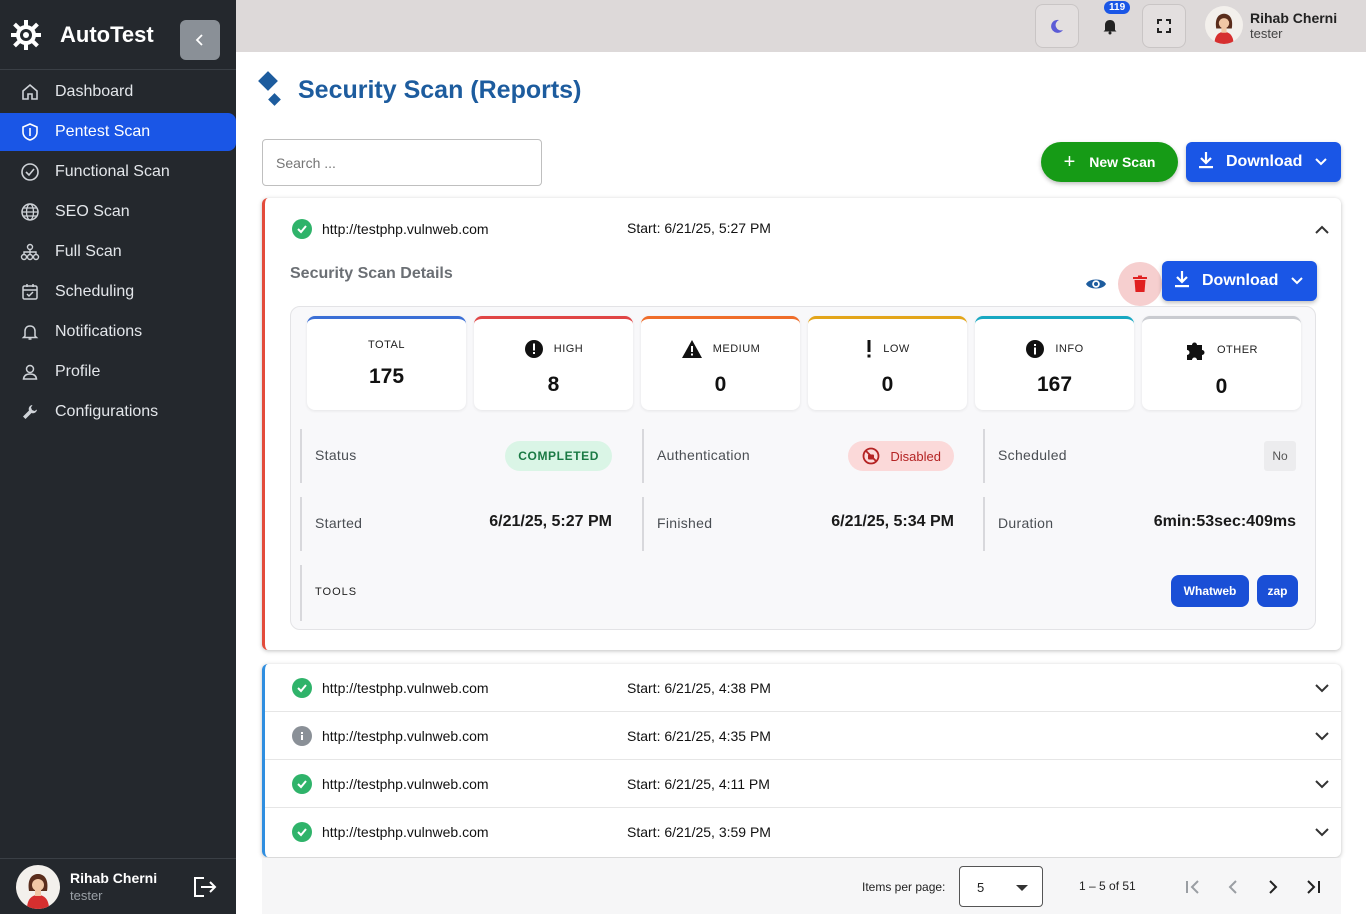 The height and width of the screenshot is (914, 1366). I want to click on home-icon, so click(30, 92).